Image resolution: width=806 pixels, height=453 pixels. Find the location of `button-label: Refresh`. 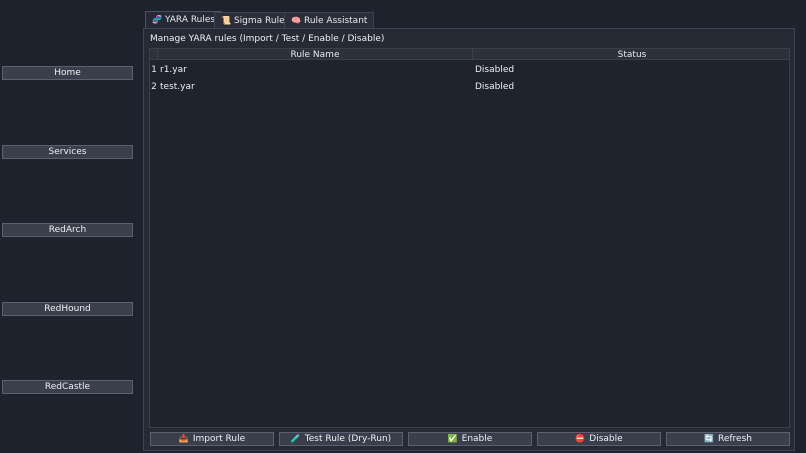

button-label: Refresh is located at coordinates (734, 439).